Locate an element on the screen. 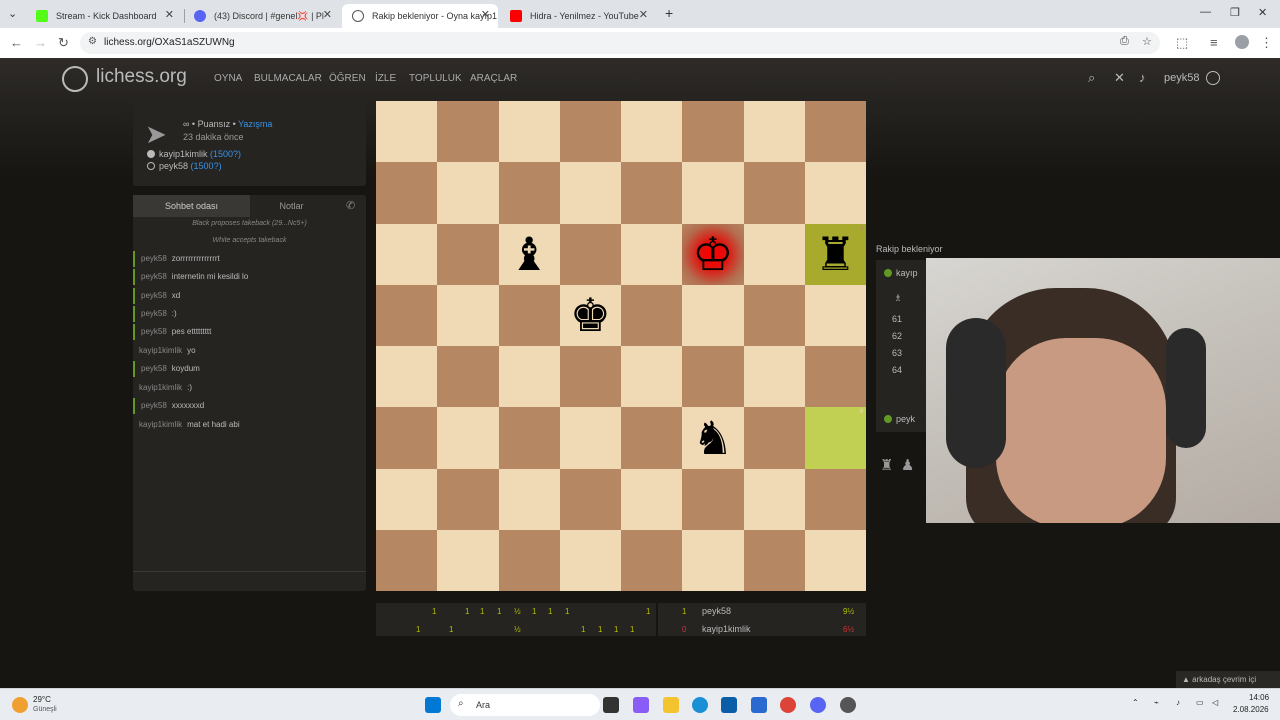 The image size is (1280, 720). friends-online-bar: ▲ arkadaş çevrim içi is located at coordinates (1228, 679).